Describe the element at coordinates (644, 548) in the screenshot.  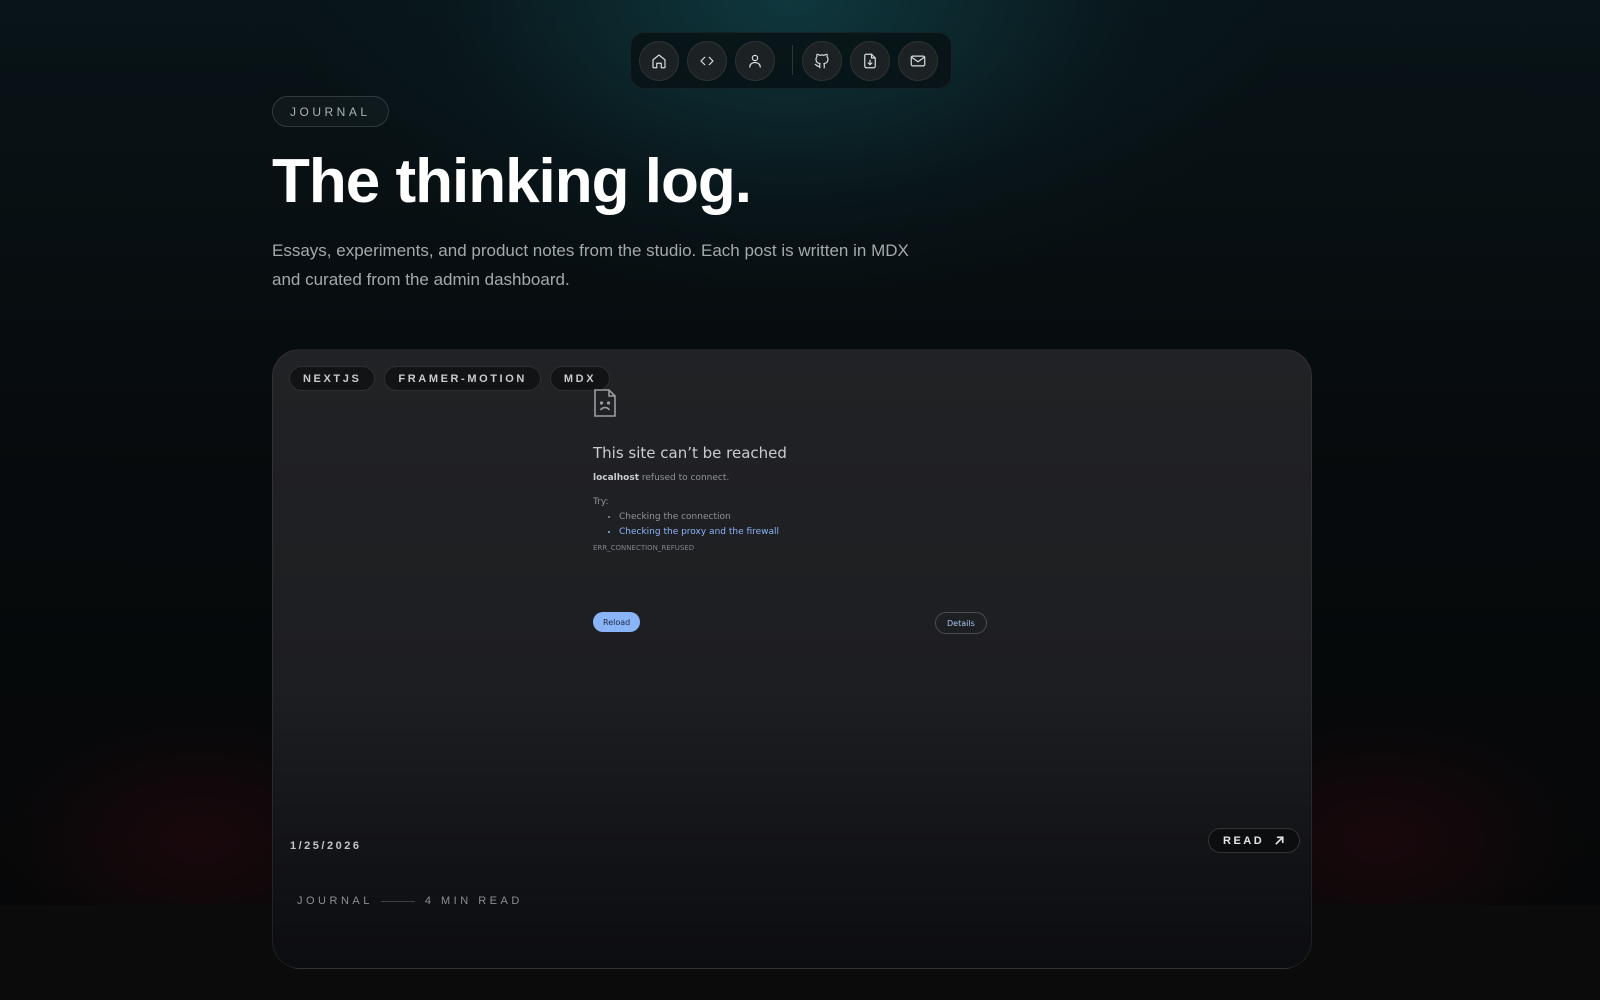
I see `error-code: ERR_CONNECTION_REFUSED` at that location.